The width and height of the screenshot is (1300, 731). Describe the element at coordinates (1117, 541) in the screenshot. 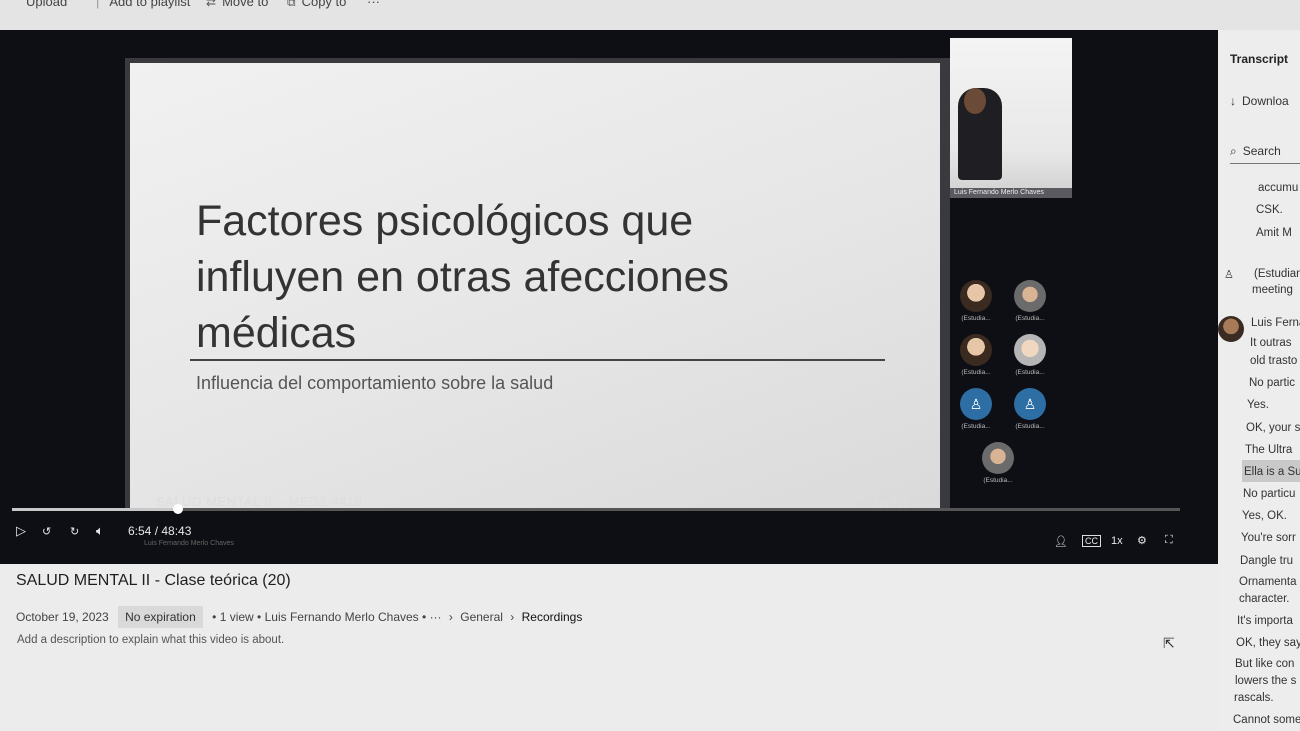

I see `playback-speed-button: 1x` at that location.